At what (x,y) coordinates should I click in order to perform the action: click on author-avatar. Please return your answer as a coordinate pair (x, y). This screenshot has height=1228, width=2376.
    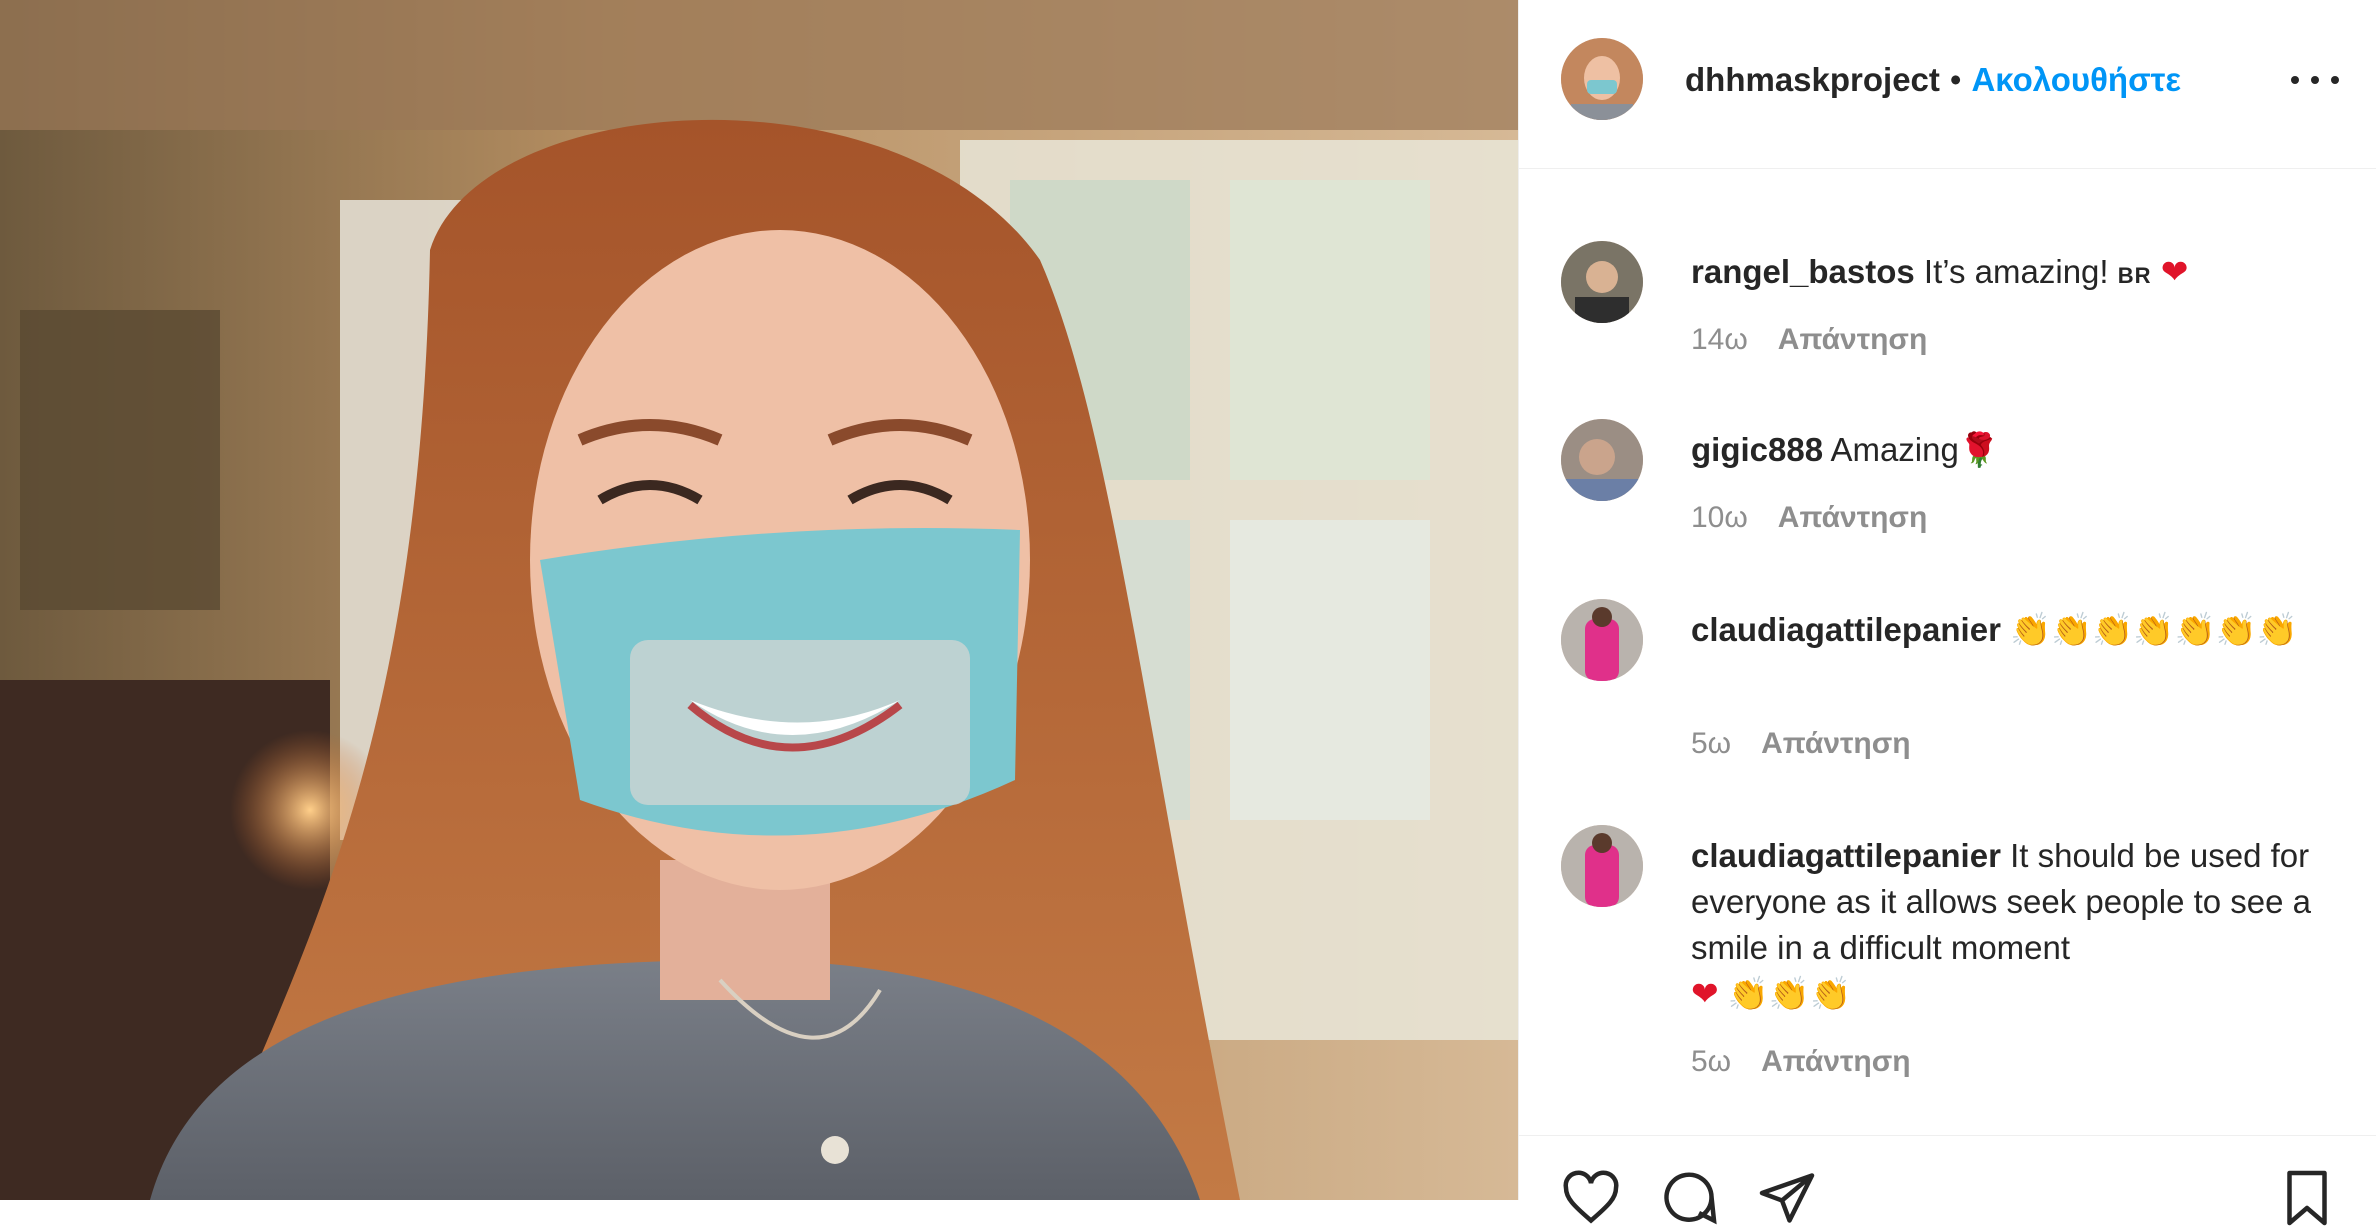
    Looking at the image, I should click on (1602, 79).